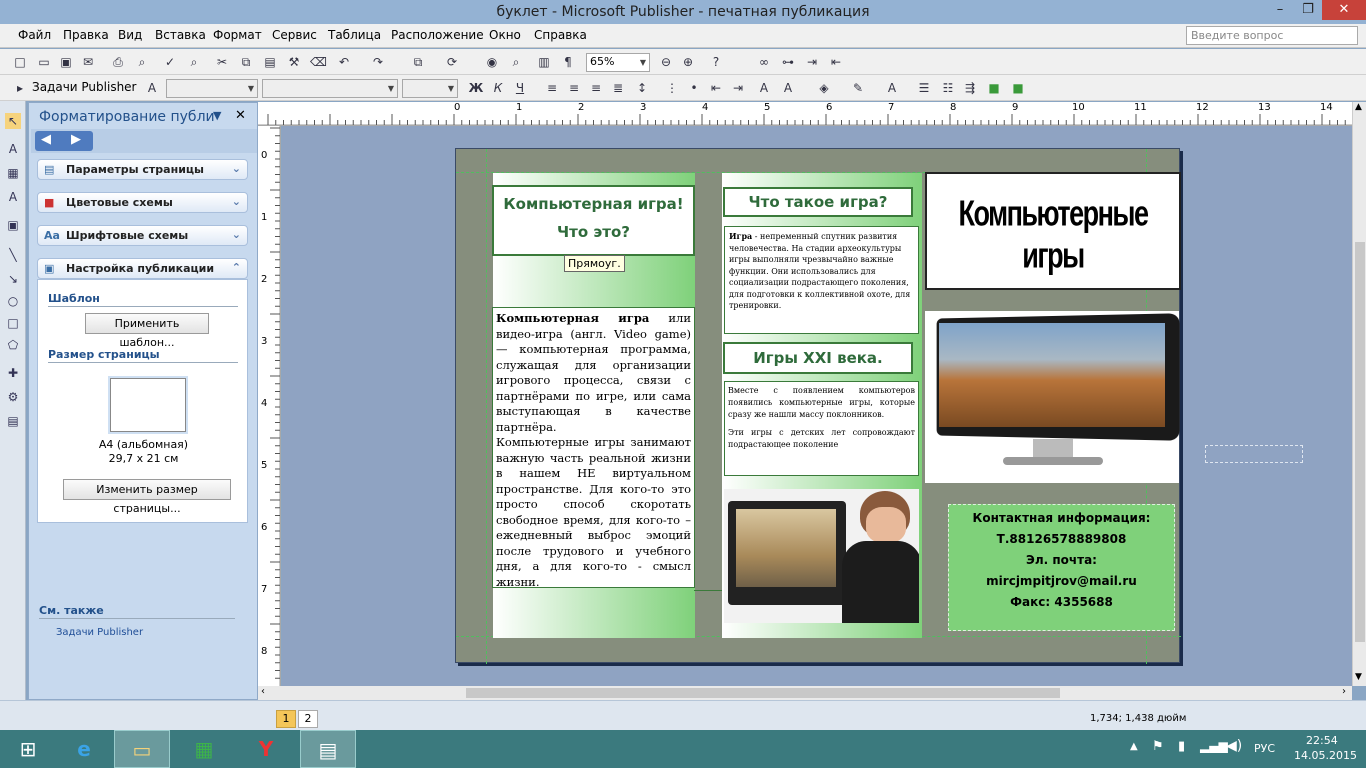 This screenshot has width=1366, height=768. What do you see at coordinates (618, 88) in the screenshot?
I see `justify-icon: ≣` at bounding box center [618, 88].